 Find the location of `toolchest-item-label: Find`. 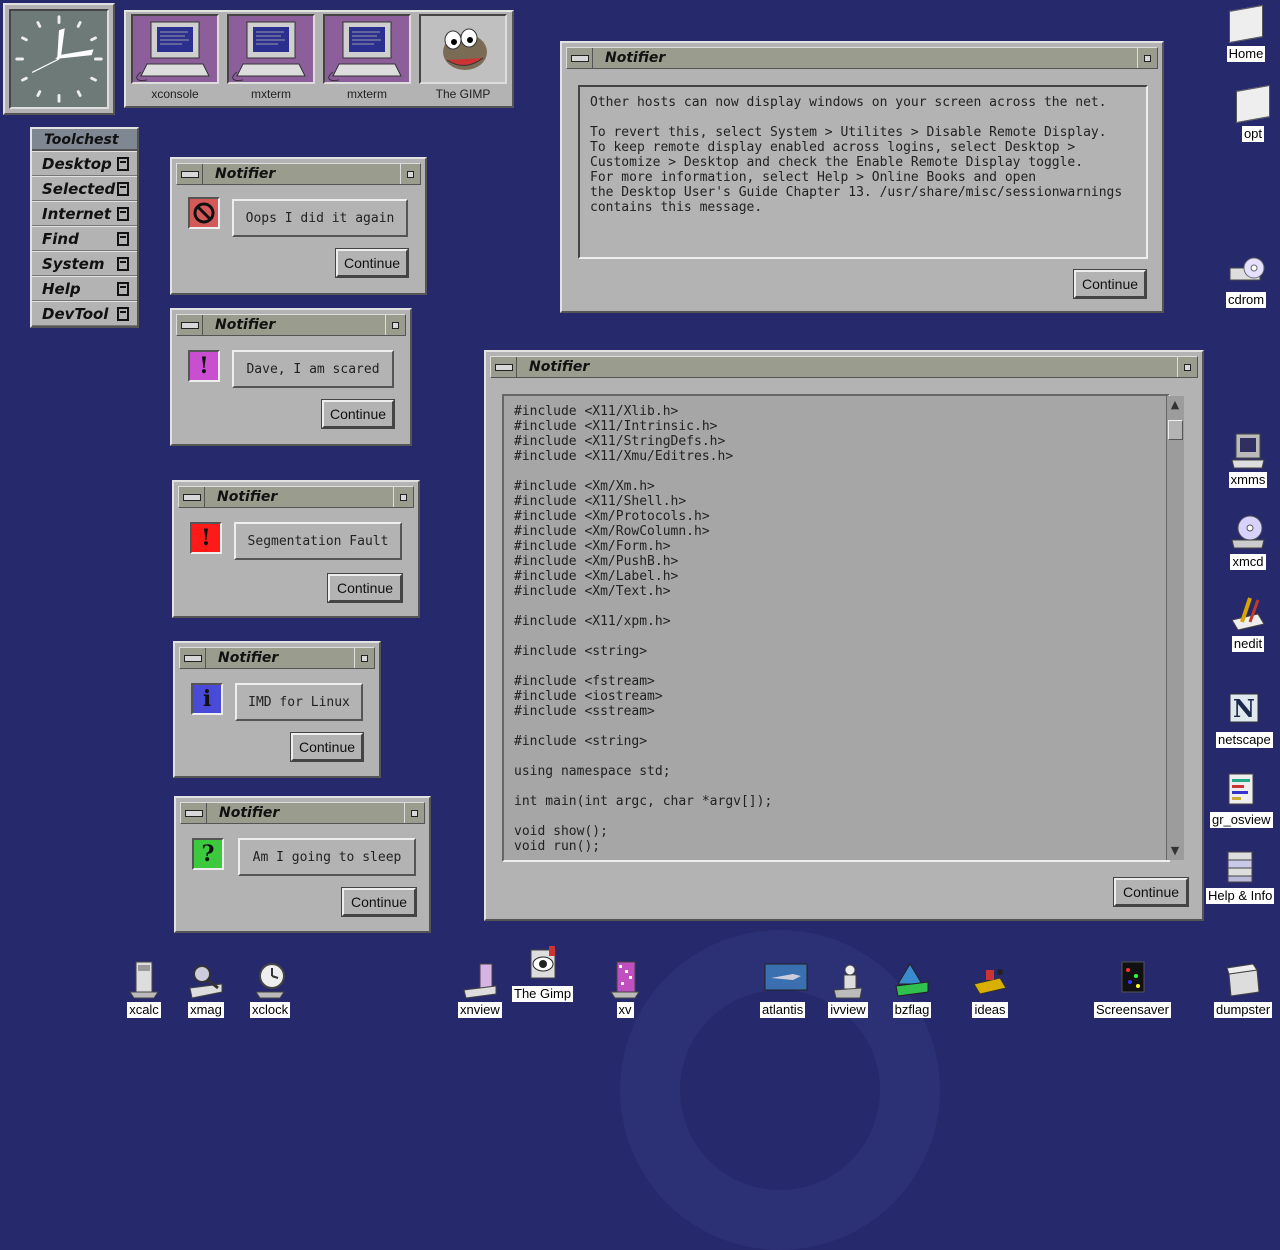

toolchest-item-label: Find is located at coordinates (60, 238).